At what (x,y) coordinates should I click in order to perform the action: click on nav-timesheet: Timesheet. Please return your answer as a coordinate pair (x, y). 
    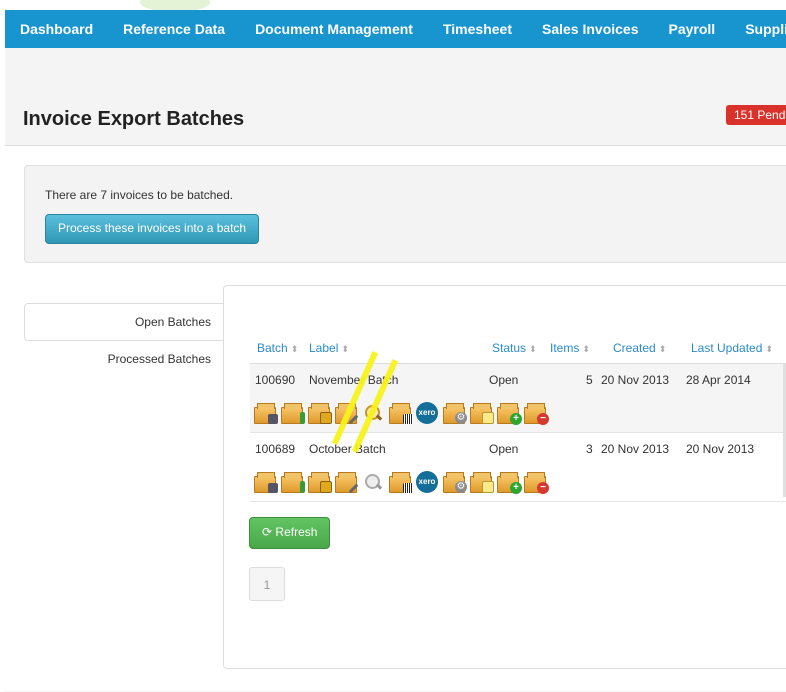
    Looking at the image, I should click on (477, 29).